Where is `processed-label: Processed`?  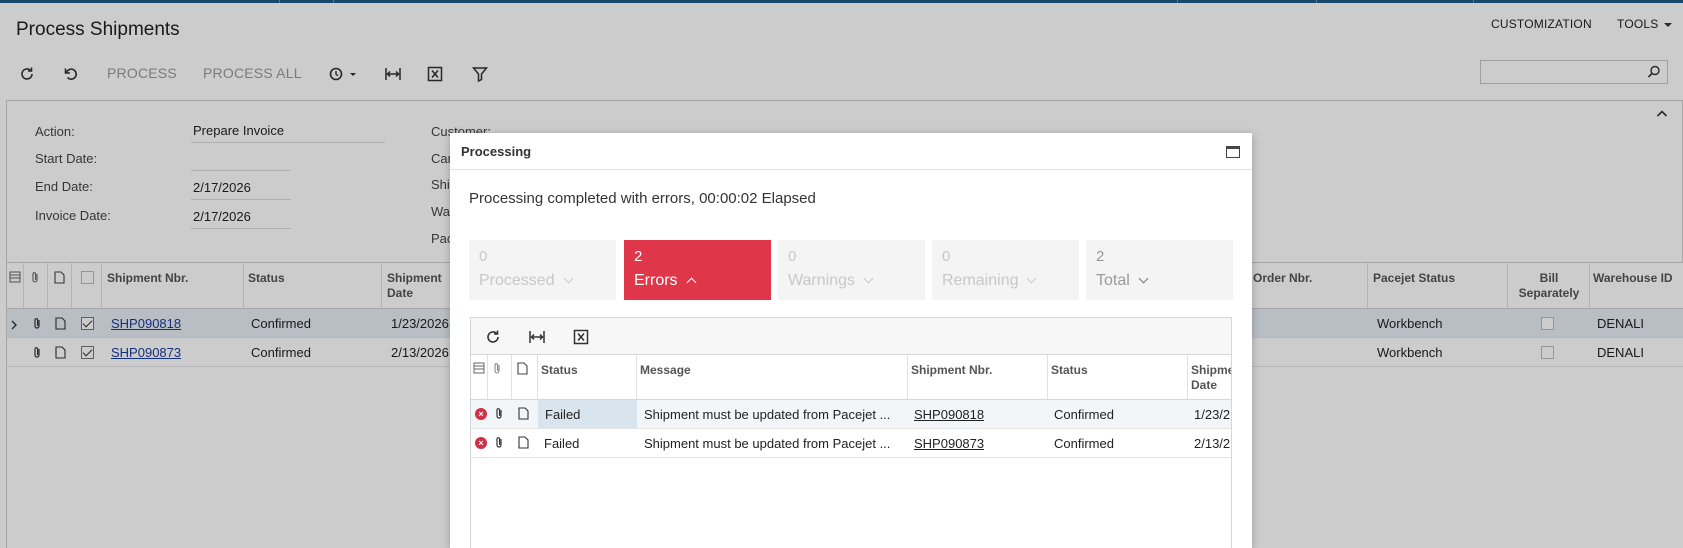 processed-label: Processed is located at coordinates (526, 281).